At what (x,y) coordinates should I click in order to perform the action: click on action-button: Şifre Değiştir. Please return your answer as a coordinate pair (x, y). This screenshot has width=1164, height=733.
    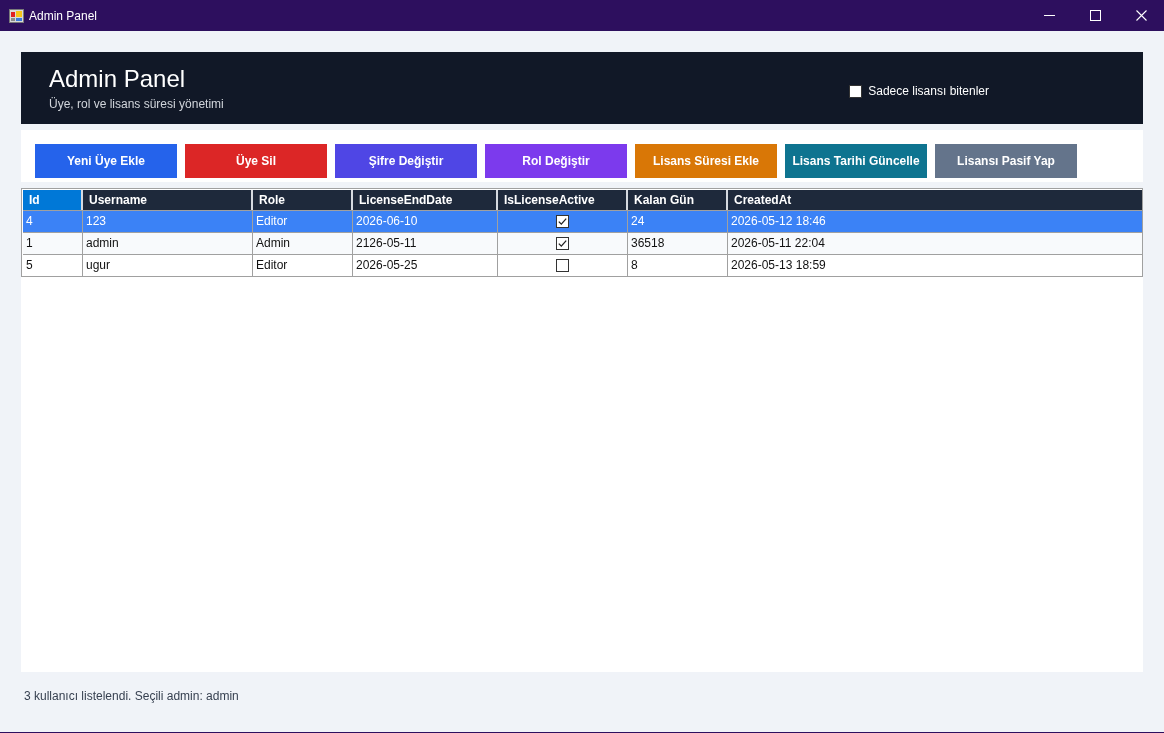
    Looking at the image, I should click on (406, 161).